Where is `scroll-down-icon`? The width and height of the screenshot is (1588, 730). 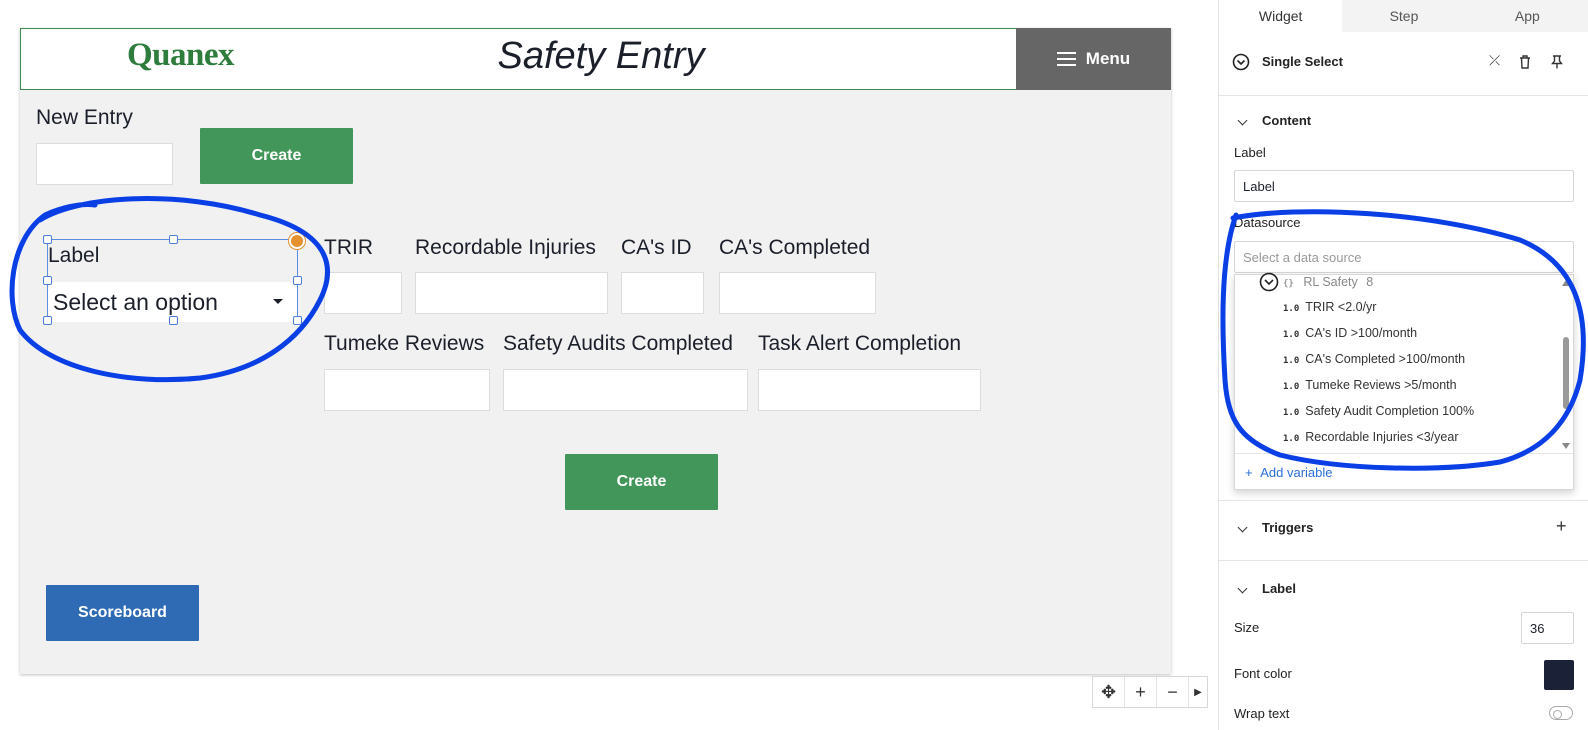 scroll-down-icon is located at coordinates (1566, 446).